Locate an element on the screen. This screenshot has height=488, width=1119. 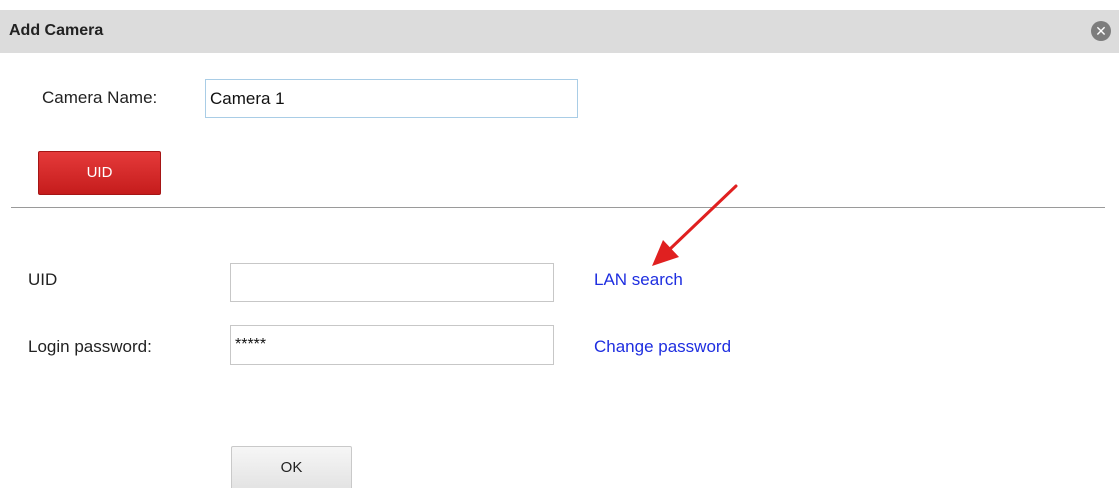
close-icon: ✕ is located at coordinates (1101, 31).